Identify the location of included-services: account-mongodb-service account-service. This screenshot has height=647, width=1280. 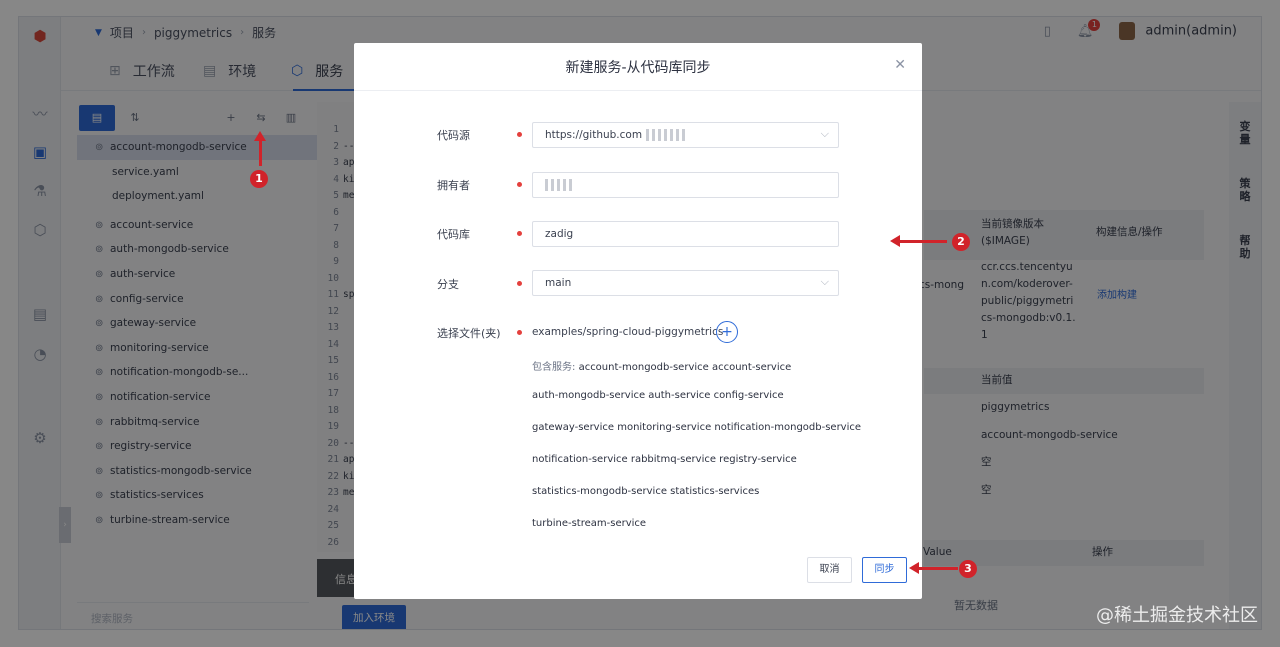
(685, 367).